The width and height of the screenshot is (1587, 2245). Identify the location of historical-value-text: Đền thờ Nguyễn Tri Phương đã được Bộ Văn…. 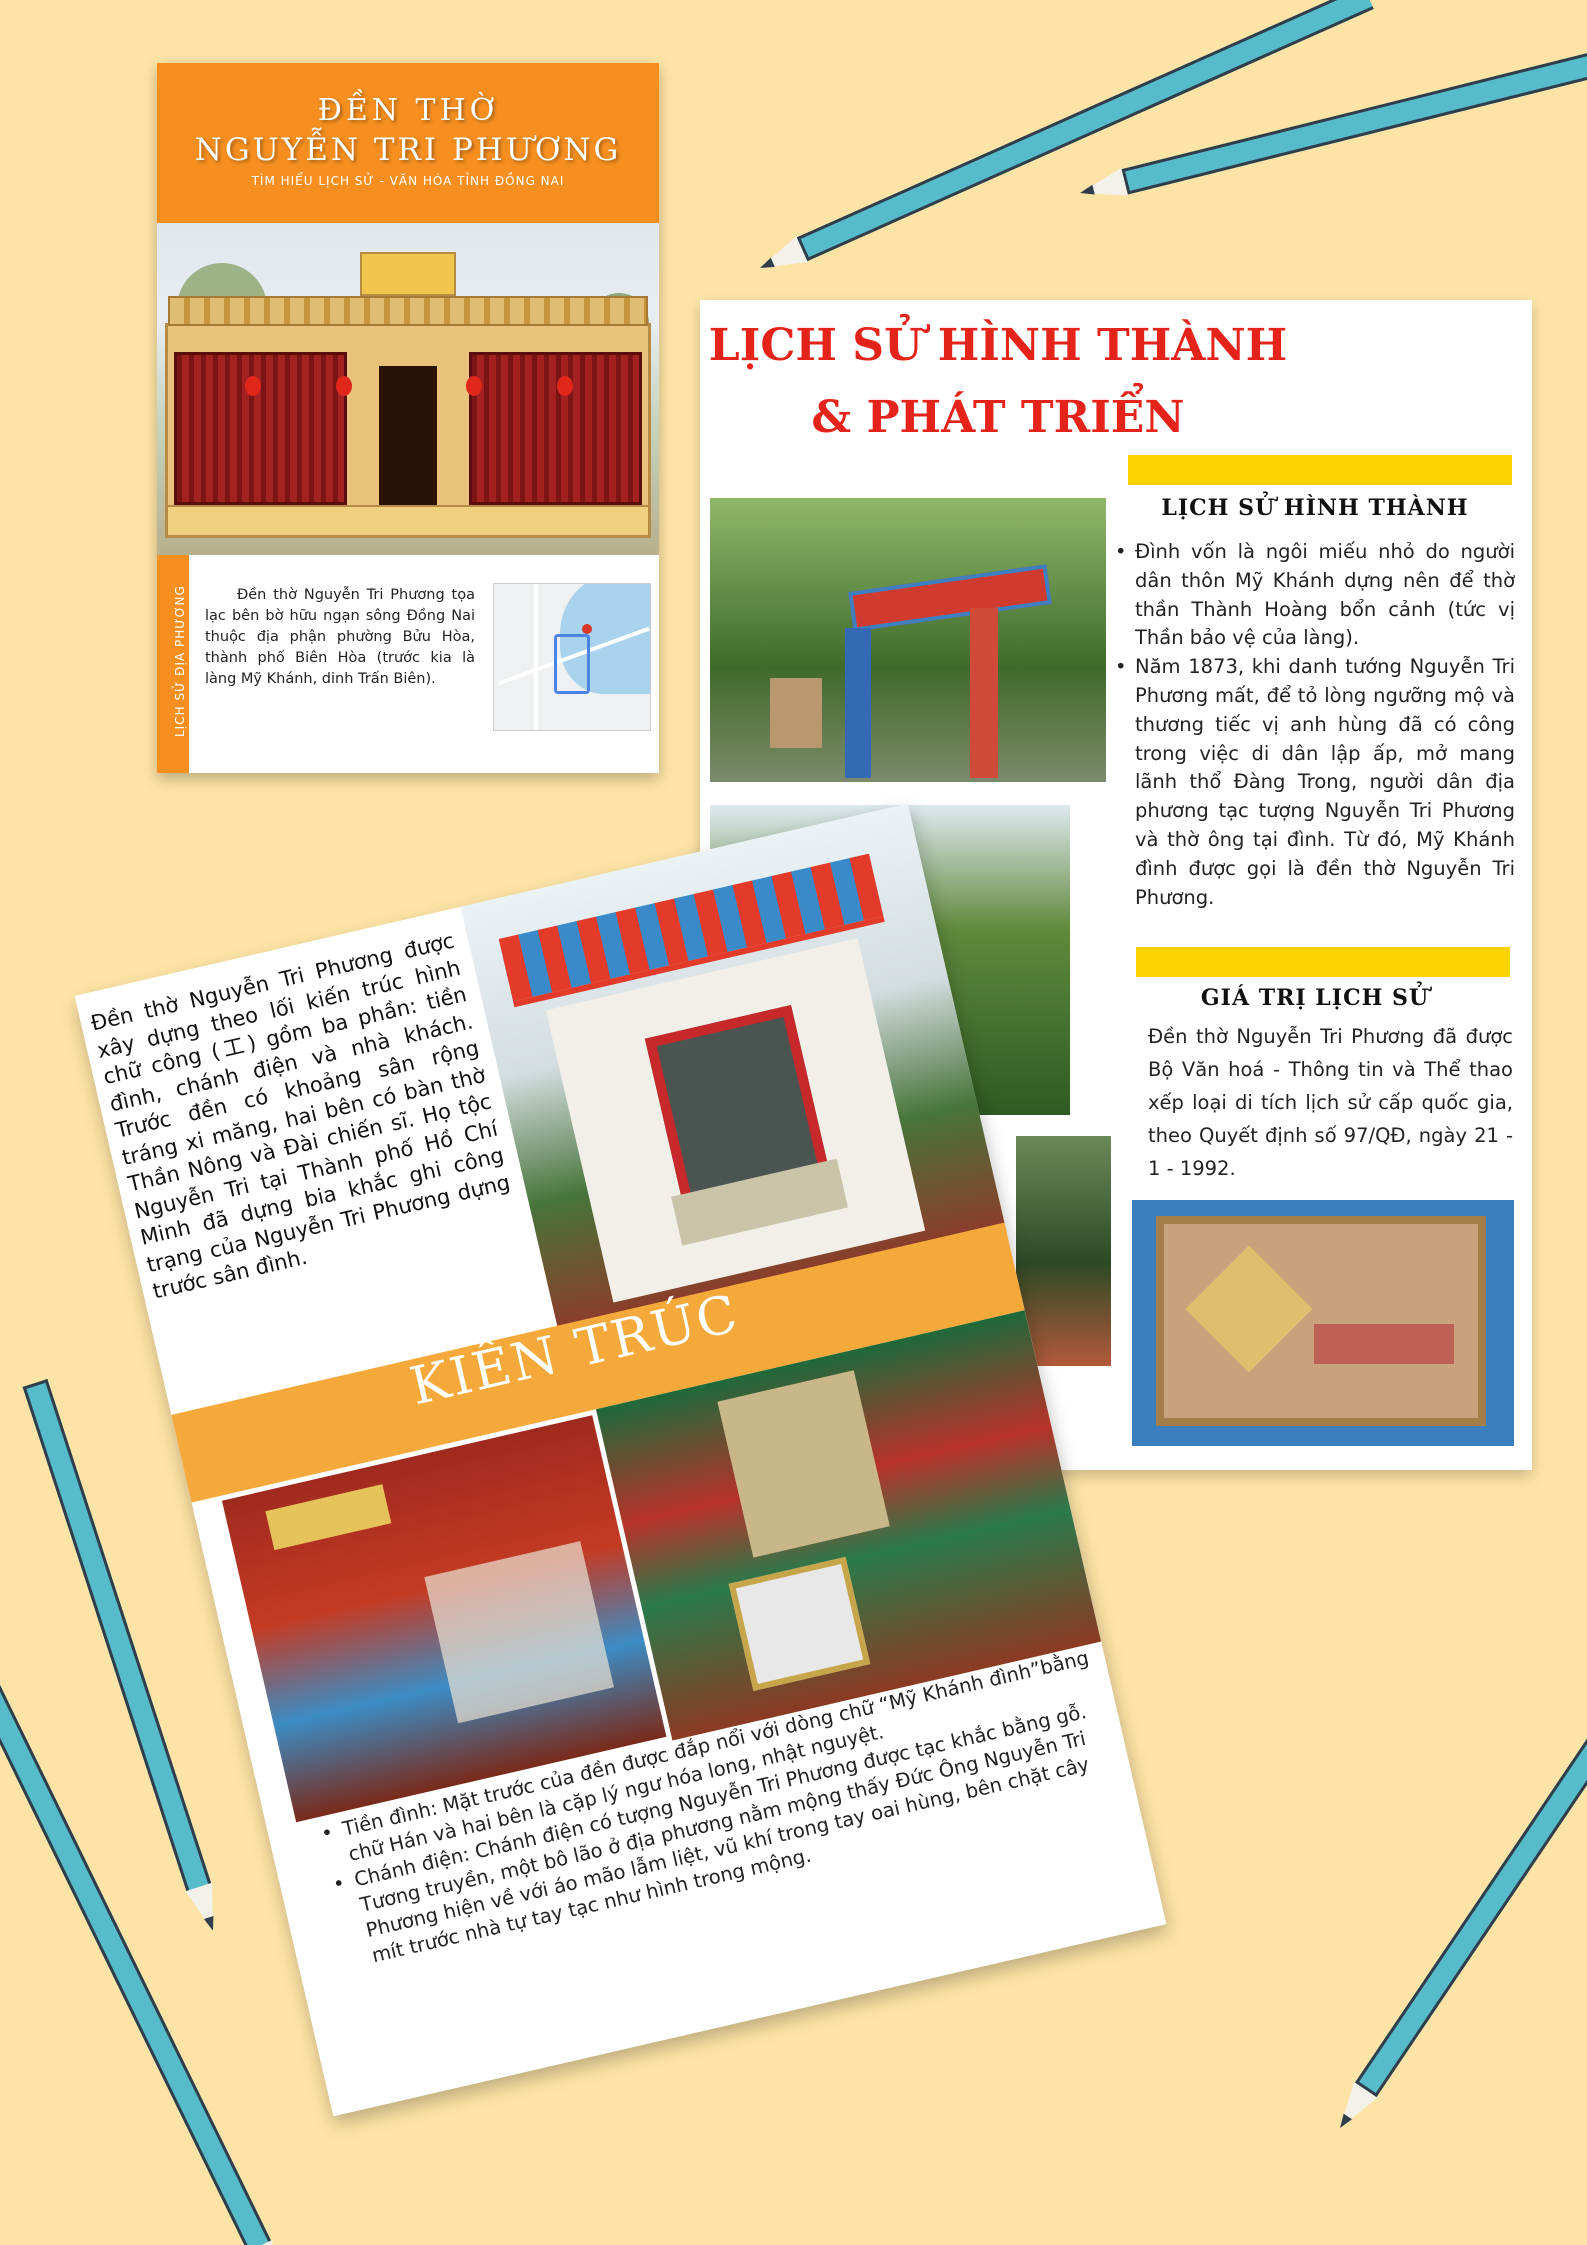
(1330, 1102).